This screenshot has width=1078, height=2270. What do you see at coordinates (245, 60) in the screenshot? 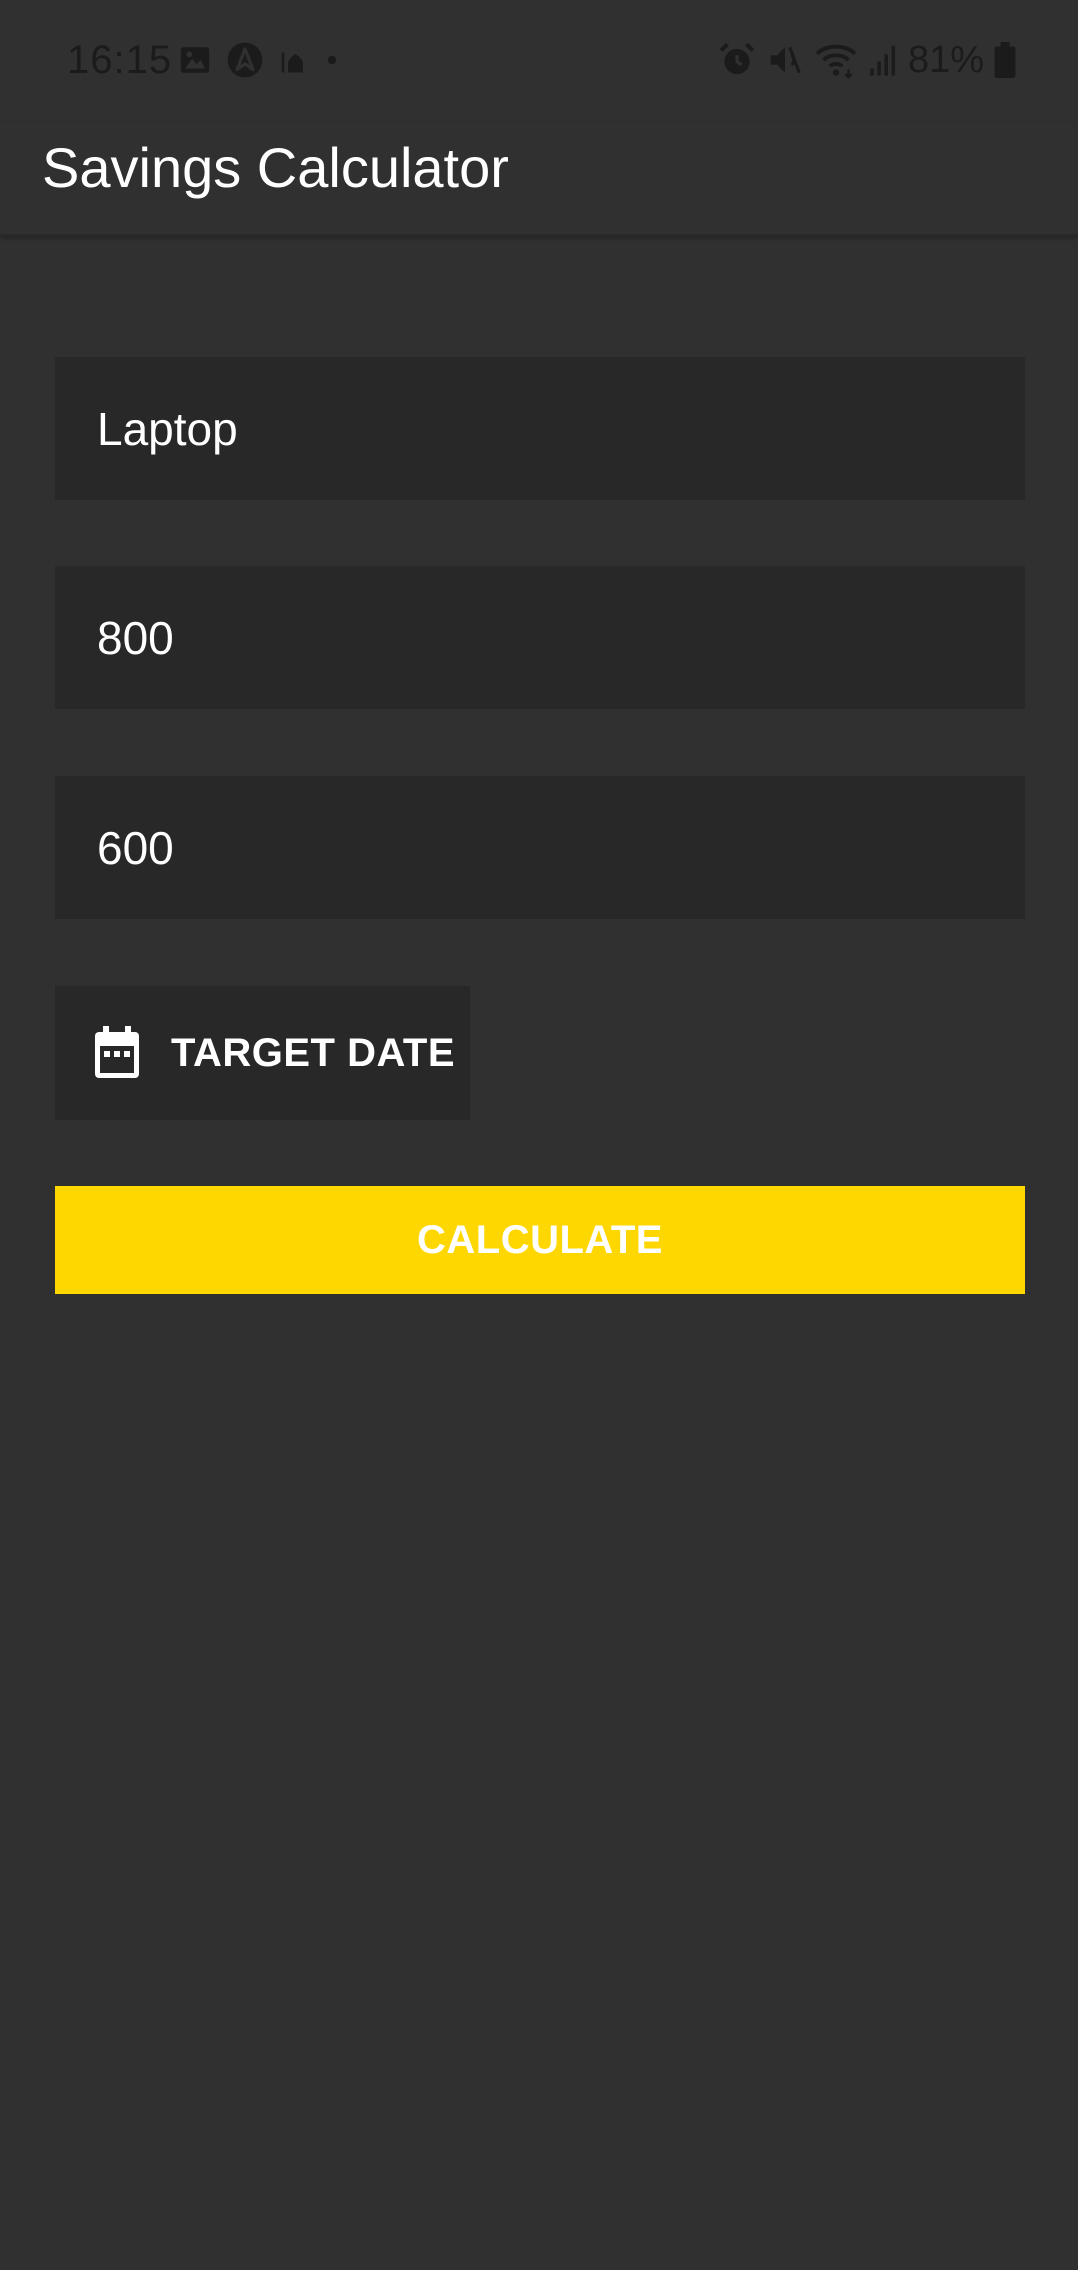
I see `navigation-icon` at bounding box center [245, 60].